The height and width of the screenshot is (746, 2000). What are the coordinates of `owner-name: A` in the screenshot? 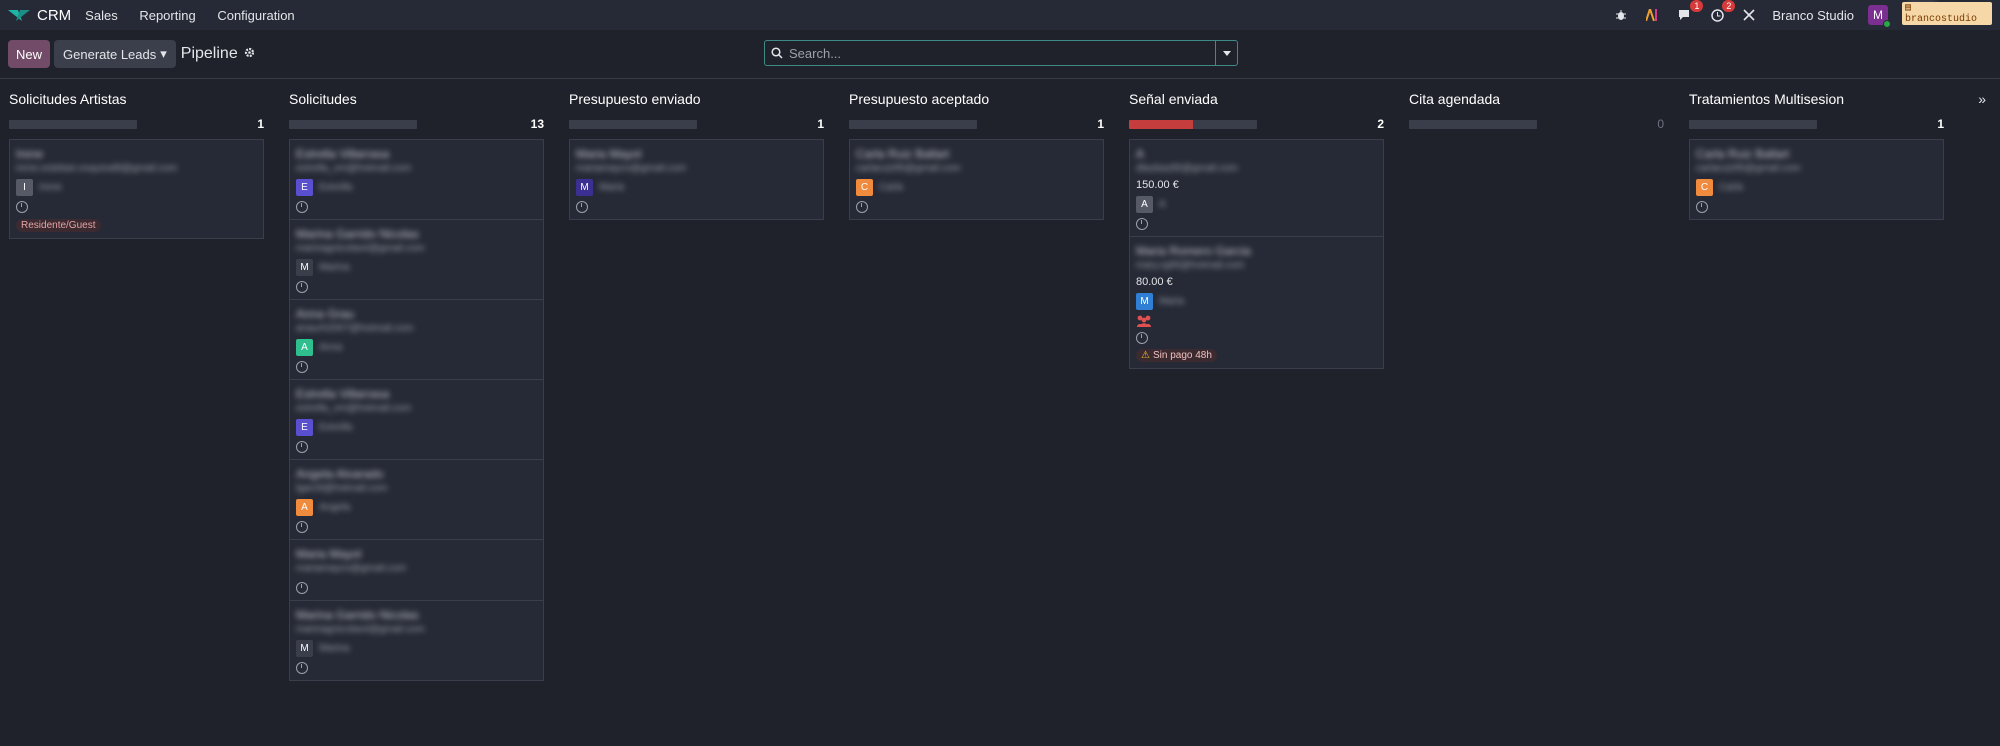 It's located at (1162, 204).